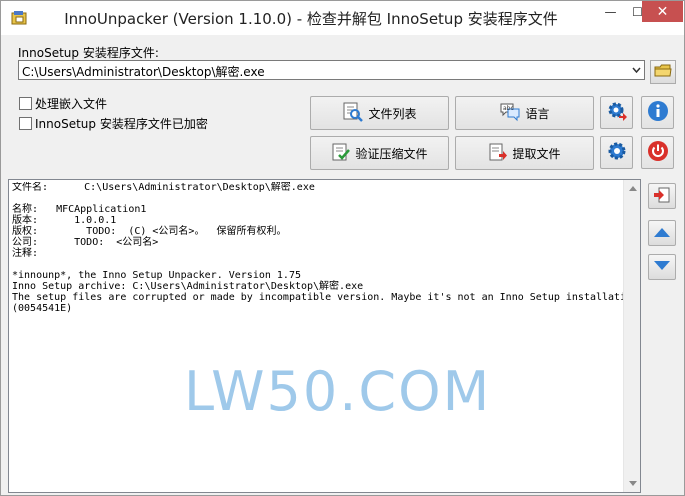 The image size is (685, 496). I want to click on down-arrow-icon, so click(662, 267).